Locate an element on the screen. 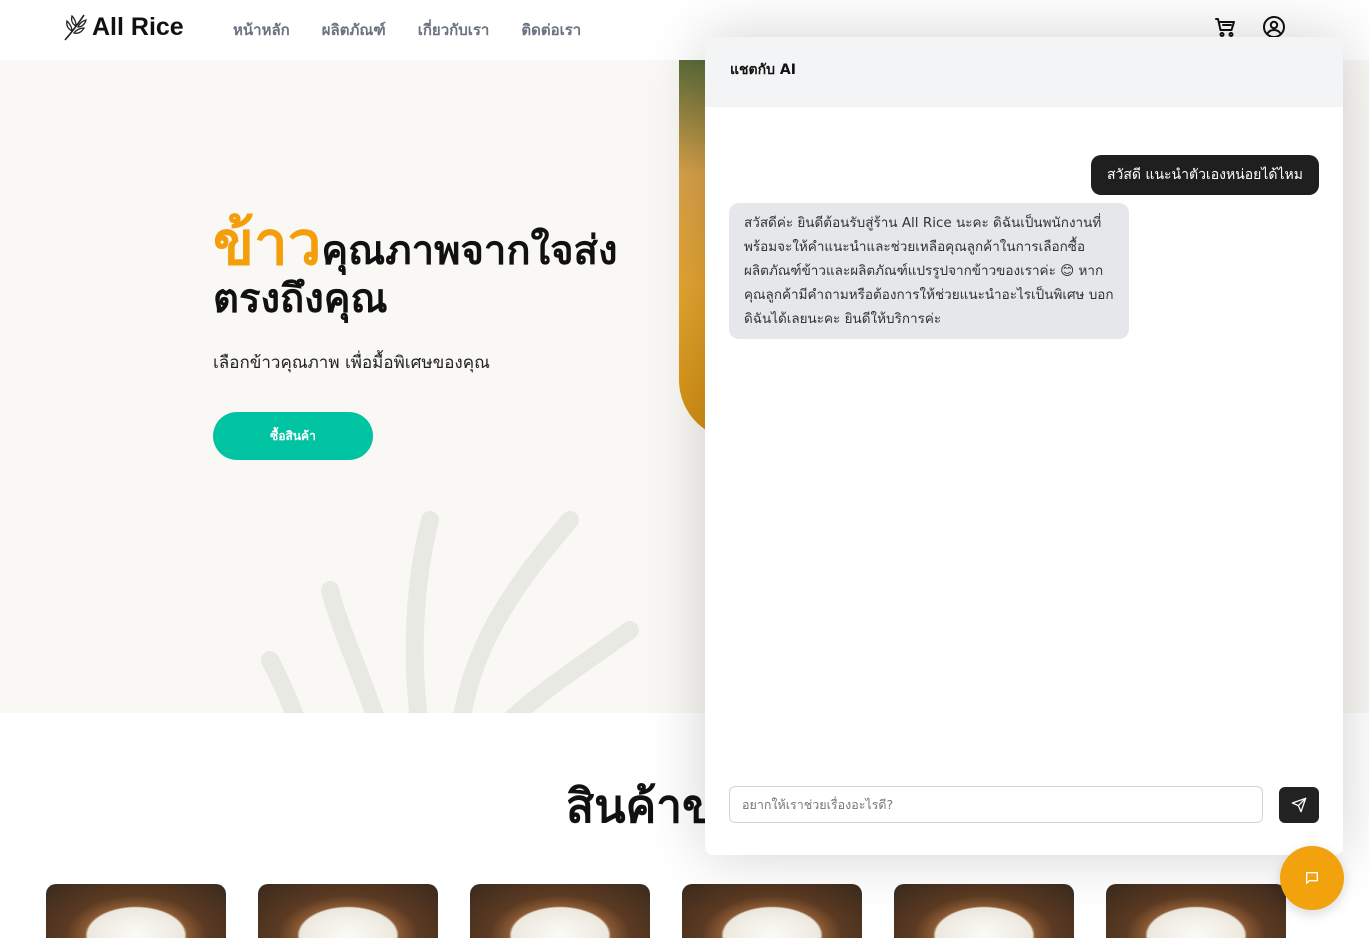  brand-logo: All Rice is located at coordinates (123, 27).